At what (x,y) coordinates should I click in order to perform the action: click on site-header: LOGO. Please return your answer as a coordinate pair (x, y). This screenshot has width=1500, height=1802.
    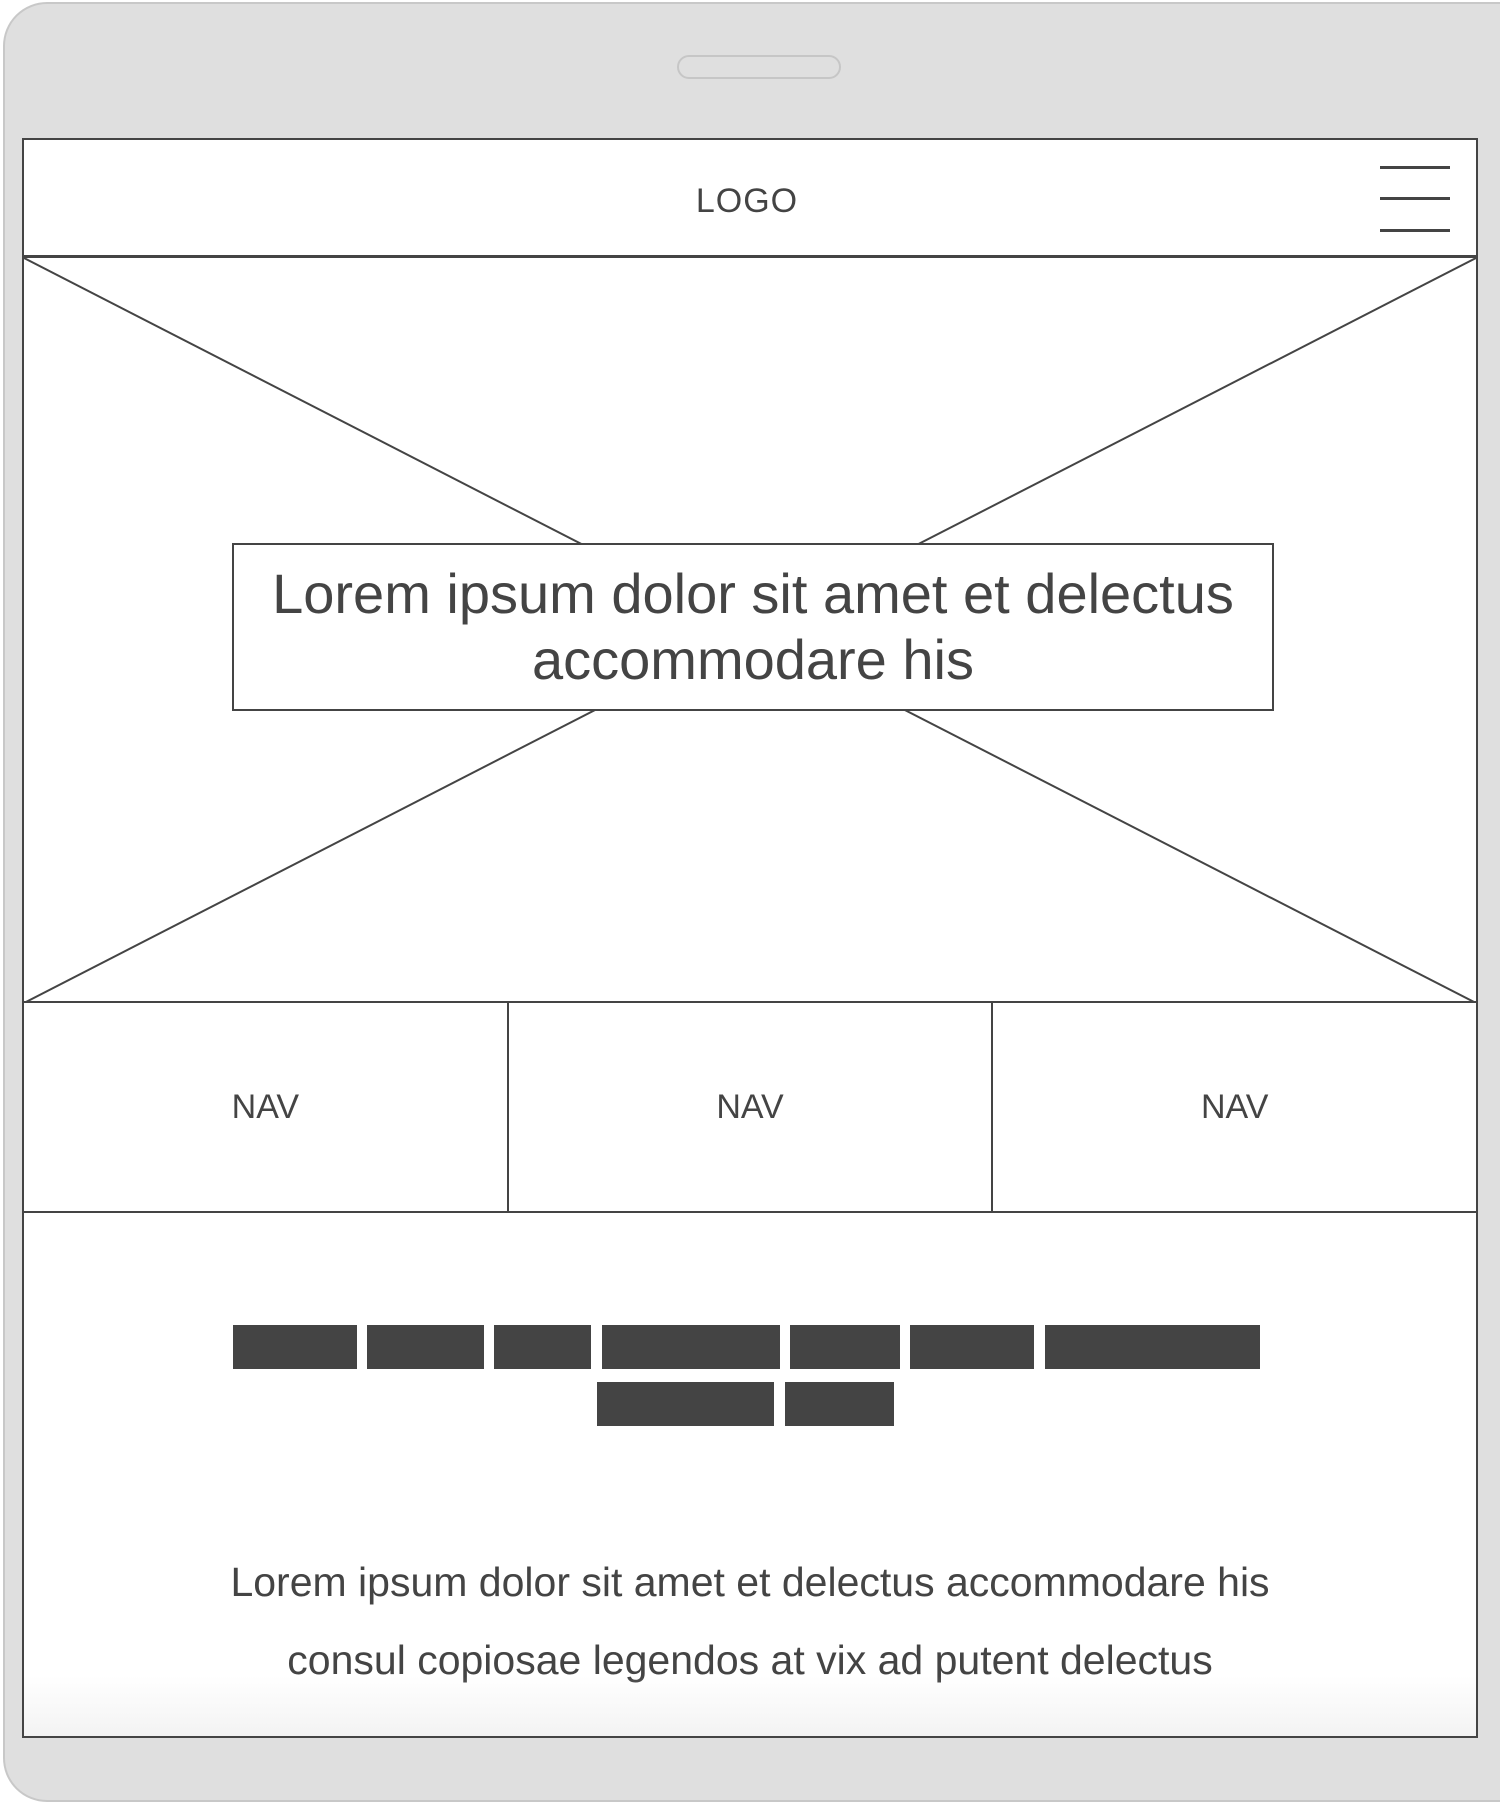
    Looking at the image, I should click on (750, 199).